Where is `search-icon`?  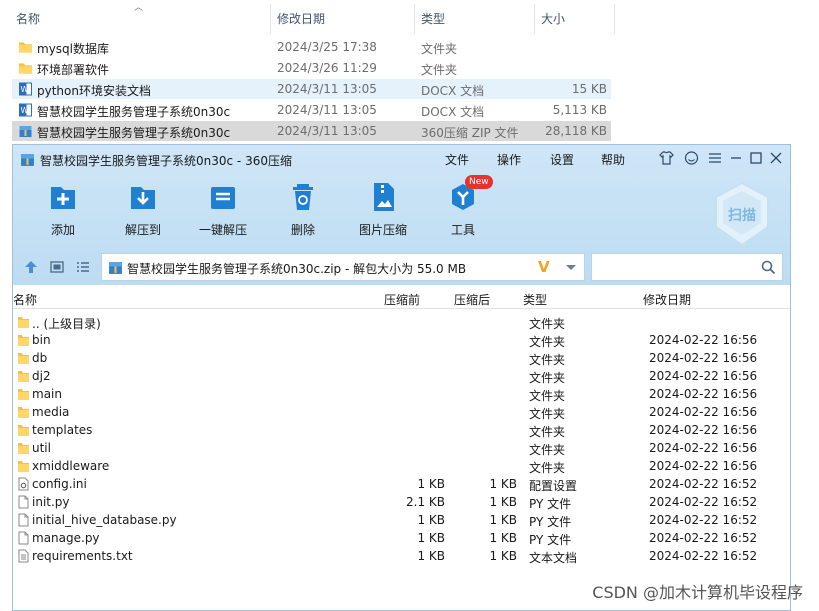
search-icon is located at coordinates (768, 267).